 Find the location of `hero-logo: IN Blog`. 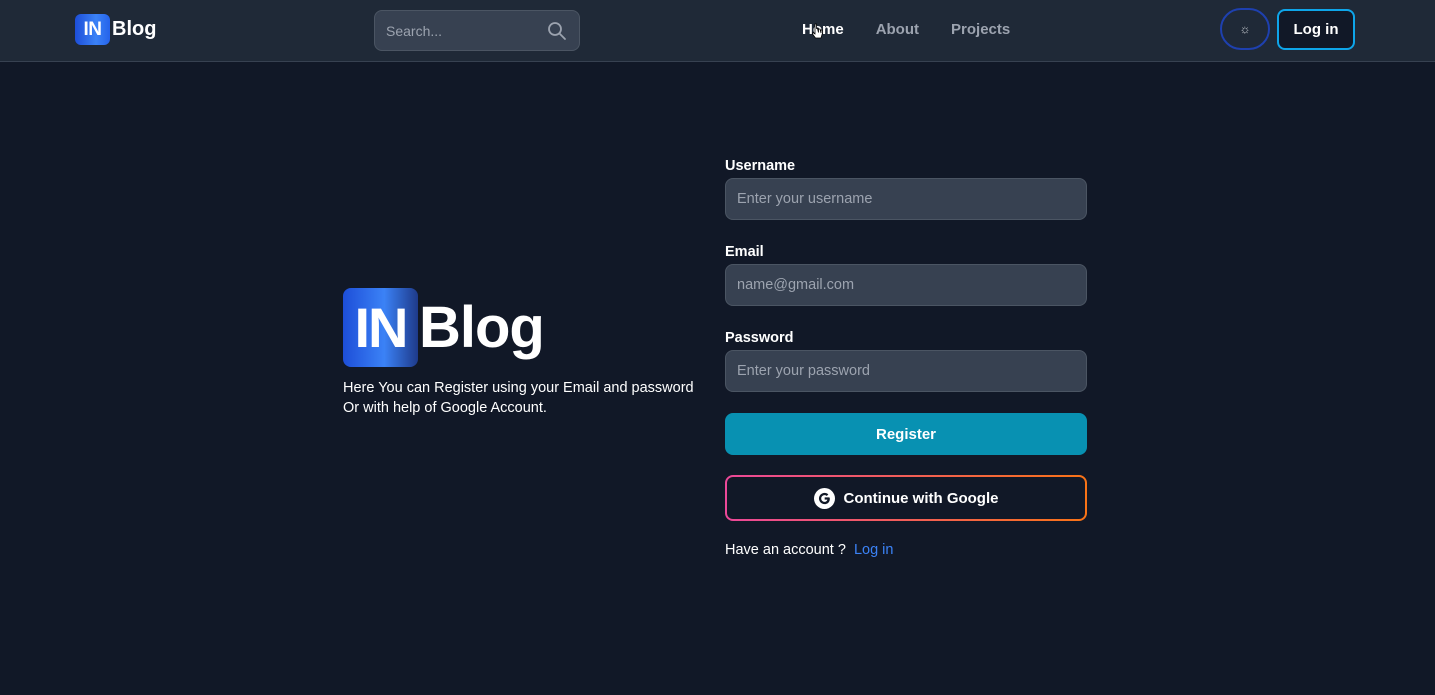

hero-logo: IN Blog is located at coordinates (444, 327).